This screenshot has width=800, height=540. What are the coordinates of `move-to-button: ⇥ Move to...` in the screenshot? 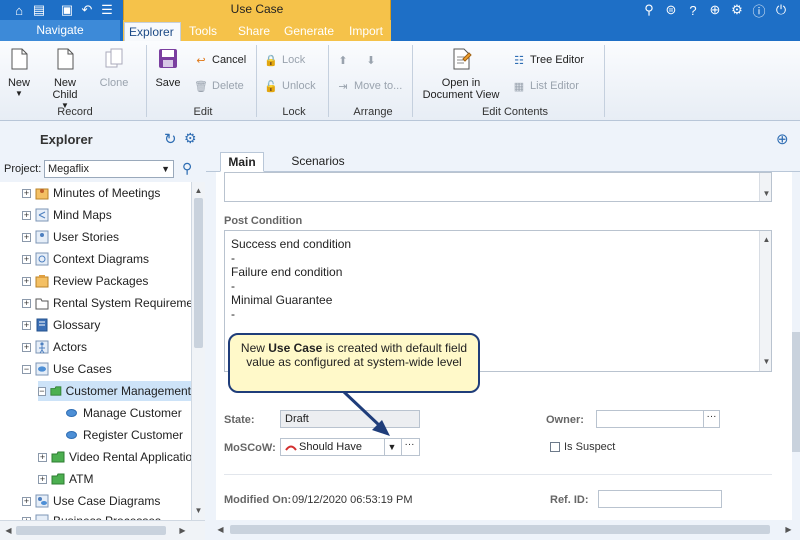 It's located at (369, 86).